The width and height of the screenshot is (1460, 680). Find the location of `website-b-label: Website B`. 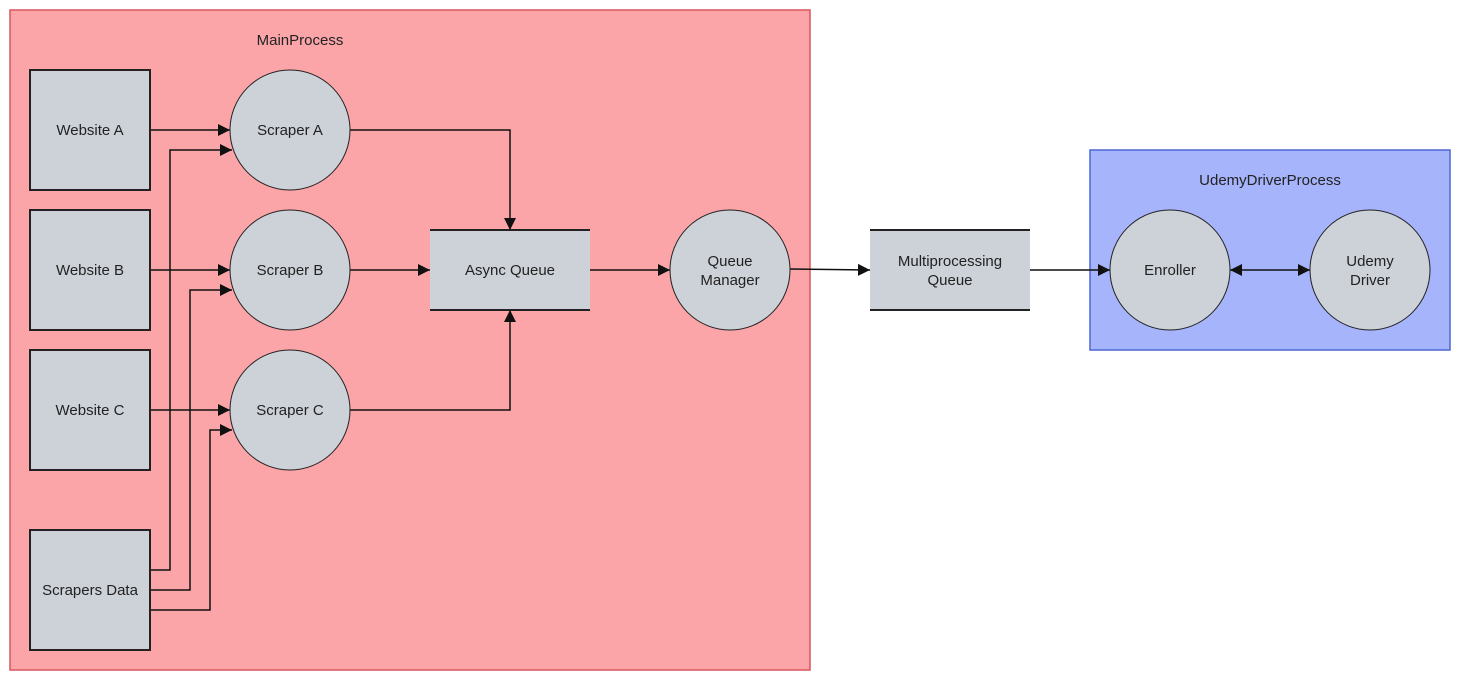

website-b-label: Website B is located at coordinates (90, 270).